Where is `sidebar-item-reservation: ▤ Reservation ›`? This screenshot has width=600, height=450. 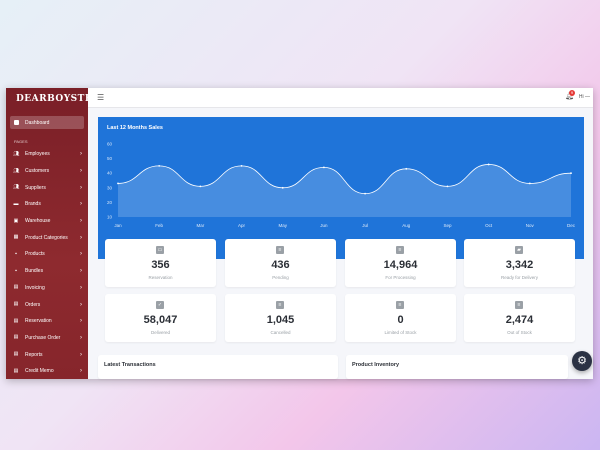
sidebar-item-reservation: ▤ Reservation › is located at coordinates (47, 321).